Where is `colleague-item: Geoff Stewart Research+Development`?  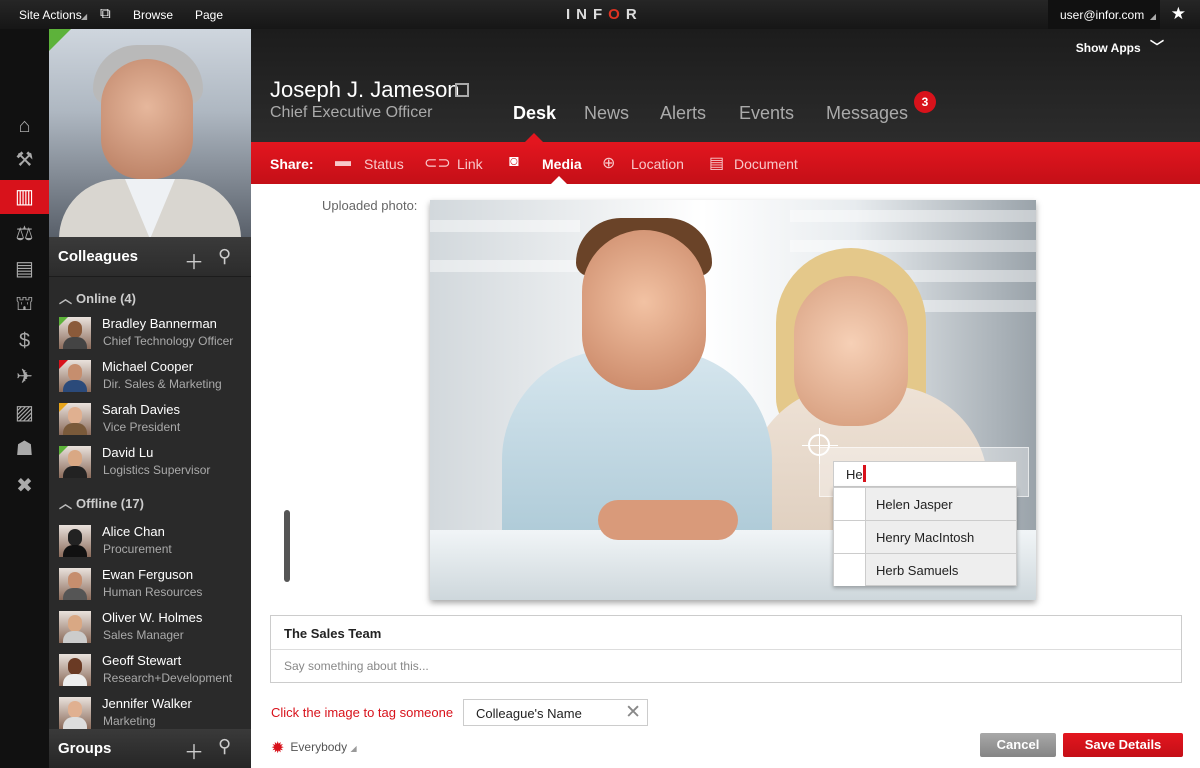 colleague-item: Geoff Stewart Research+Development is located at coordinates (150, 671).